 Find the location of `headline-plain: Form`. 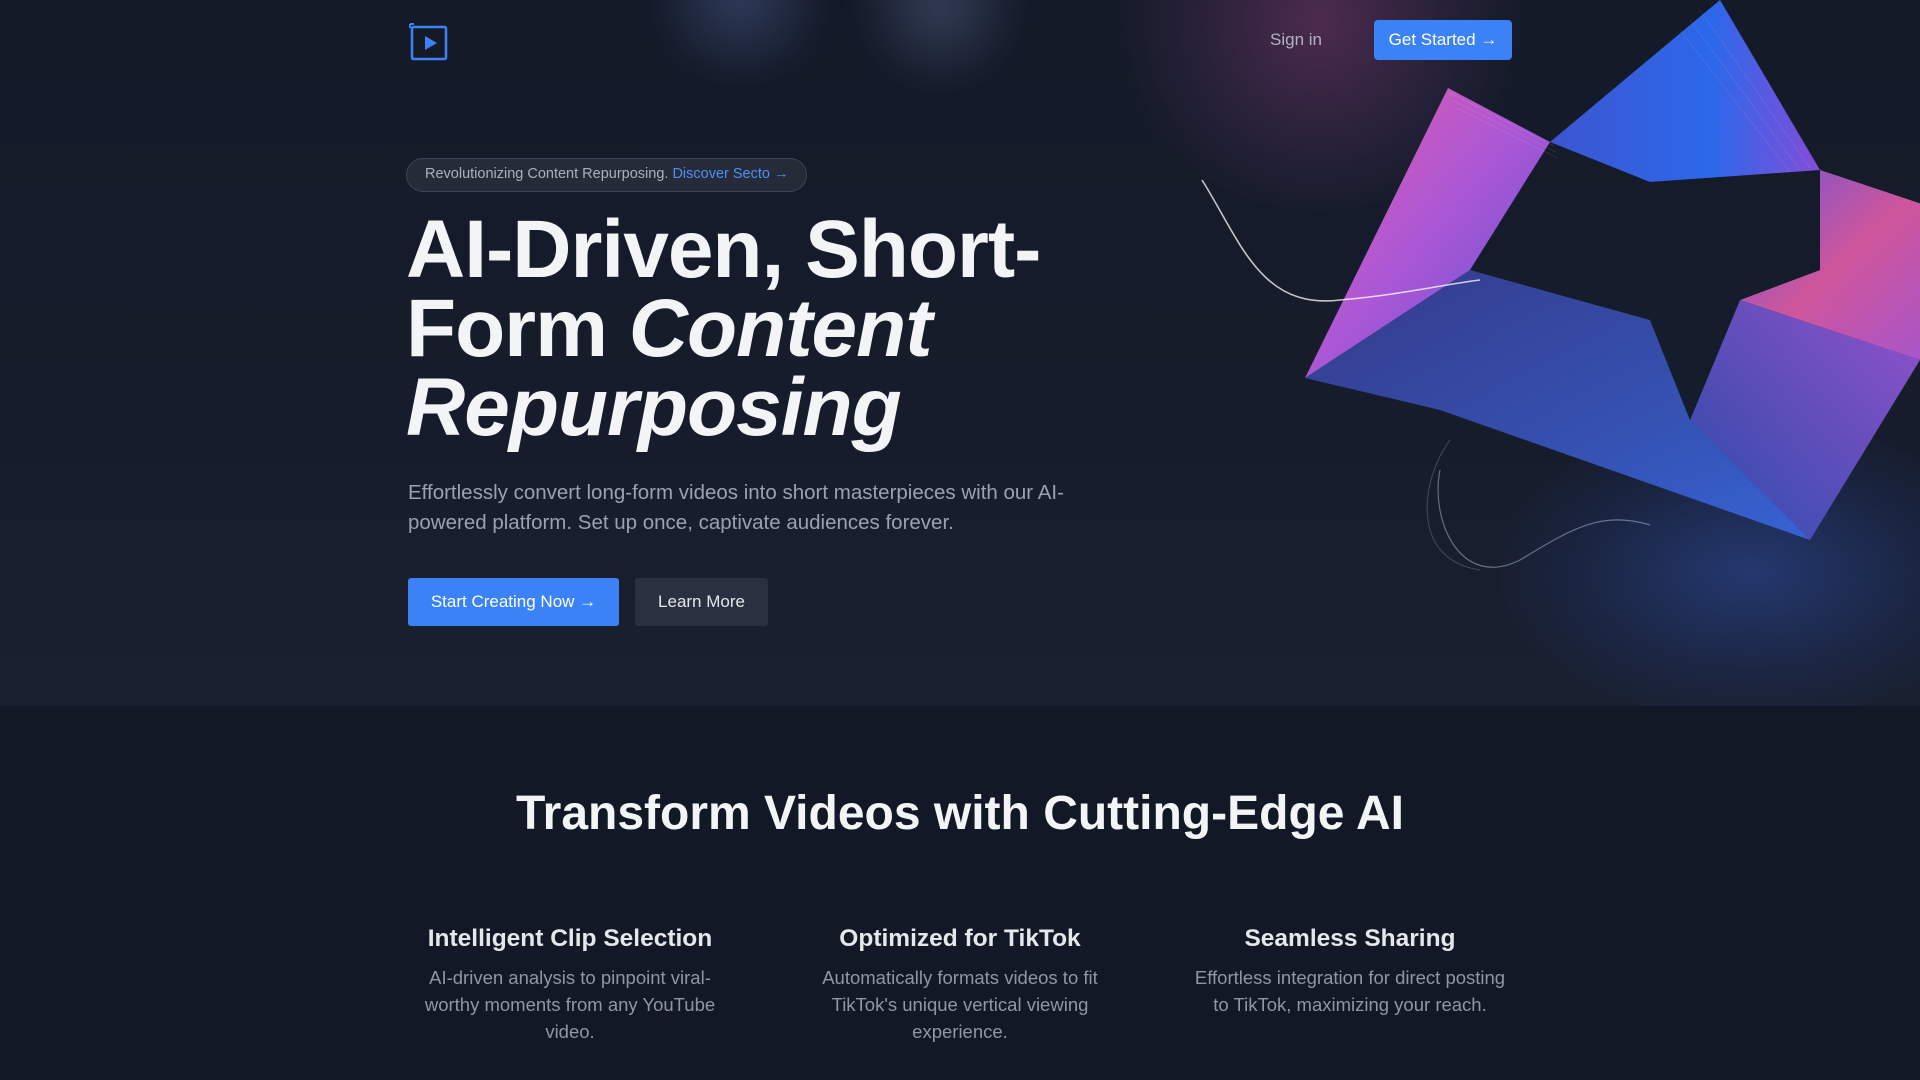

headline-plain: Form is located at coordinates (517, 328).